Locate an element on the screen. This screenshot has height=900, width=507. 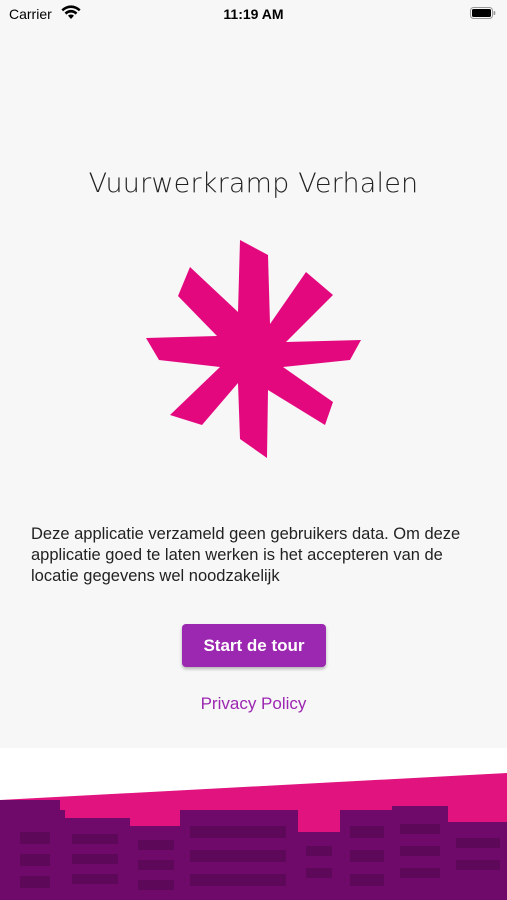
asterisk-star-logo is located at coordinates (253, 349).